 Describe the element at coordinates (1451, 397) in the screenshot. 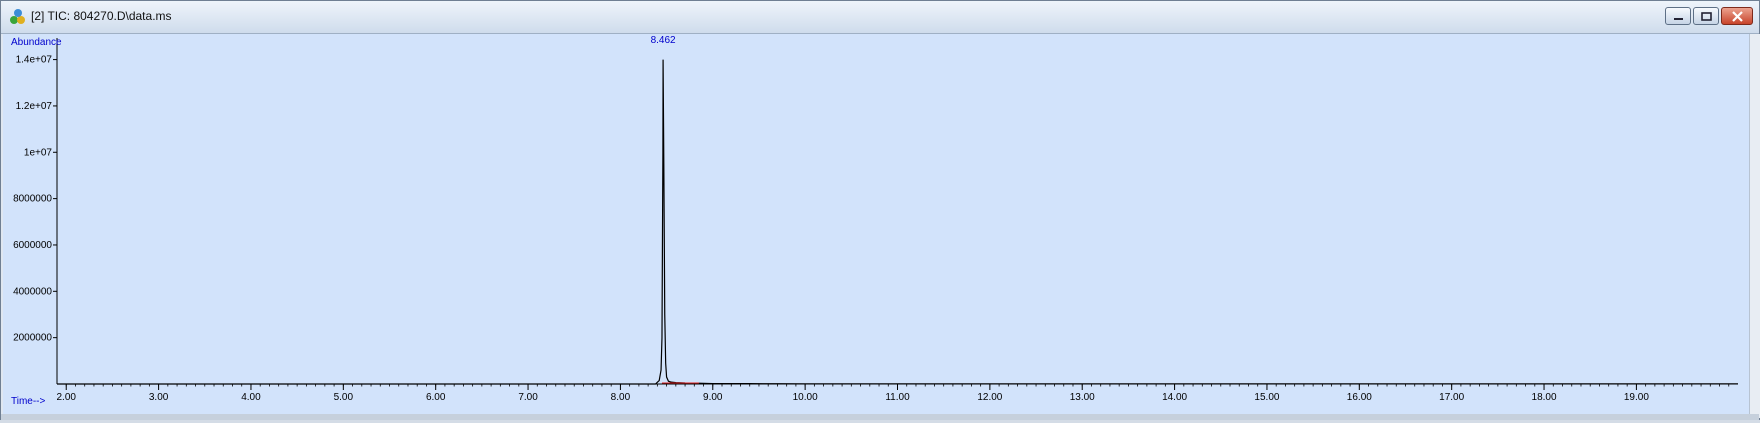

I see `x-tick-label: 17.00` at that location.